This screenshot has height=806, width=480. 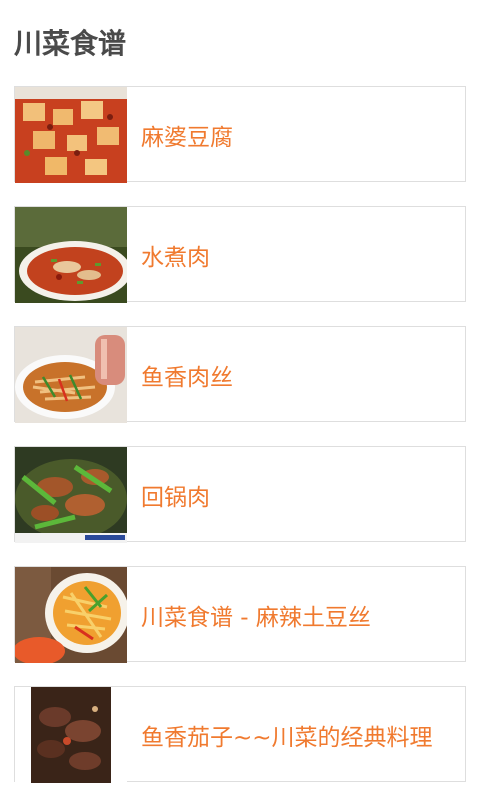 I want to click on recipe-title: 鱼香肉丝, so click(x=187, y=378).